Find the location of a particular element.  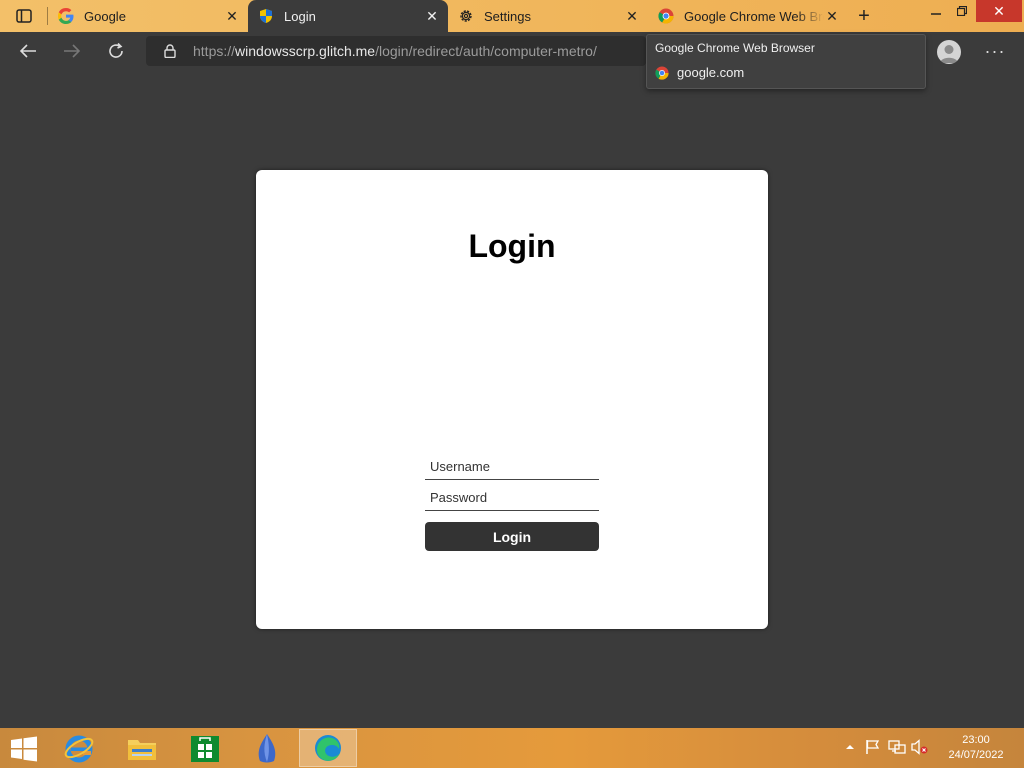

tab-settings: Settings ✕ is located at coordinates (548, 16).